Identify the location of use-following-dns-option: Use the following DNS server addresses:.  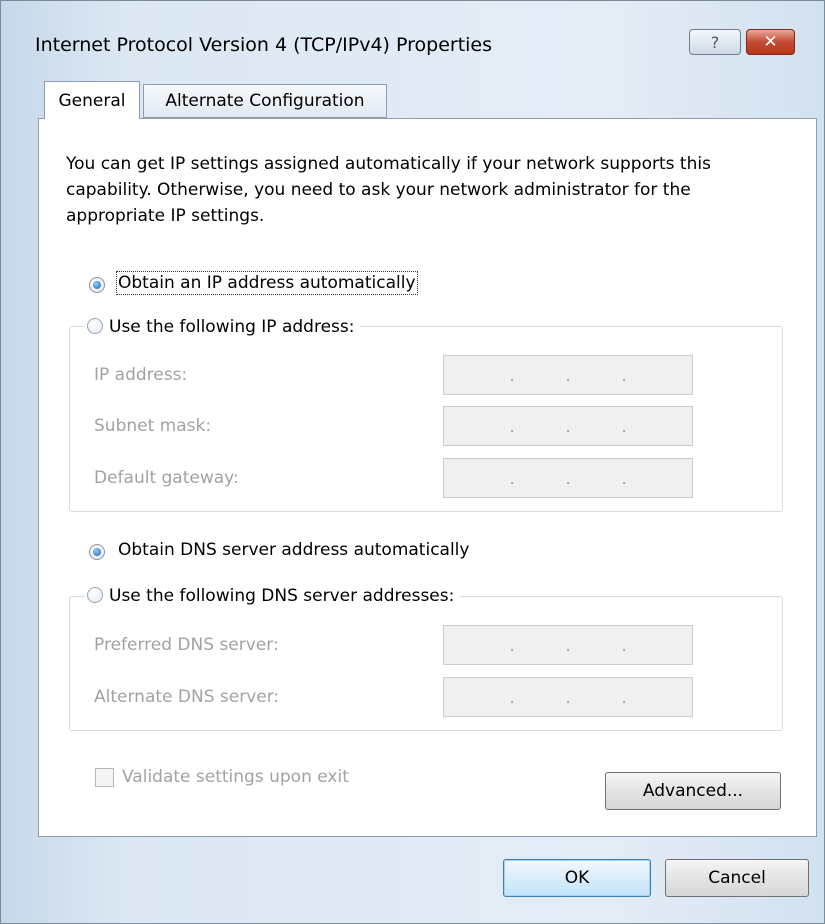
(273, 596).